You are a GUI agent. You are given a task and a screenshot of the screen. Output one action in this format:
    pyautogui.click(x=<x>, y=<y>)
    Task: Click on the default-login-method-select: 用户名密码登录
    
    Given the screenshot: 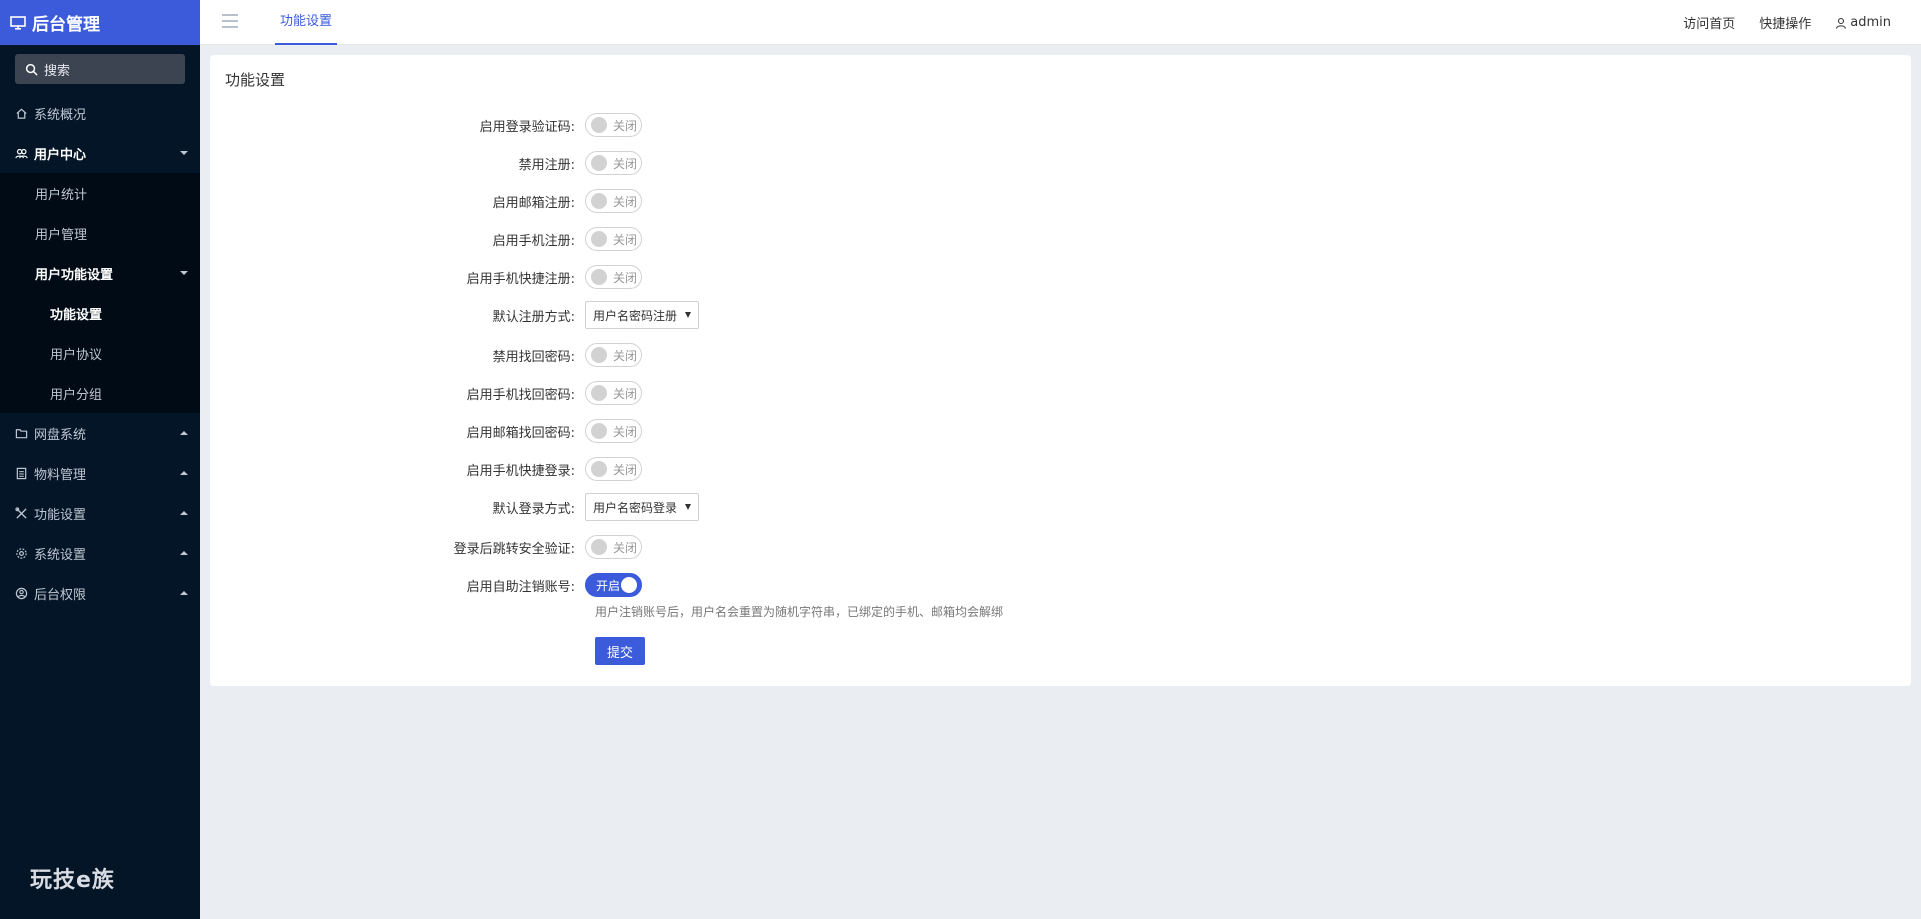 What is the action you would take?
    pyautogui.click(x=642, y=507)
    